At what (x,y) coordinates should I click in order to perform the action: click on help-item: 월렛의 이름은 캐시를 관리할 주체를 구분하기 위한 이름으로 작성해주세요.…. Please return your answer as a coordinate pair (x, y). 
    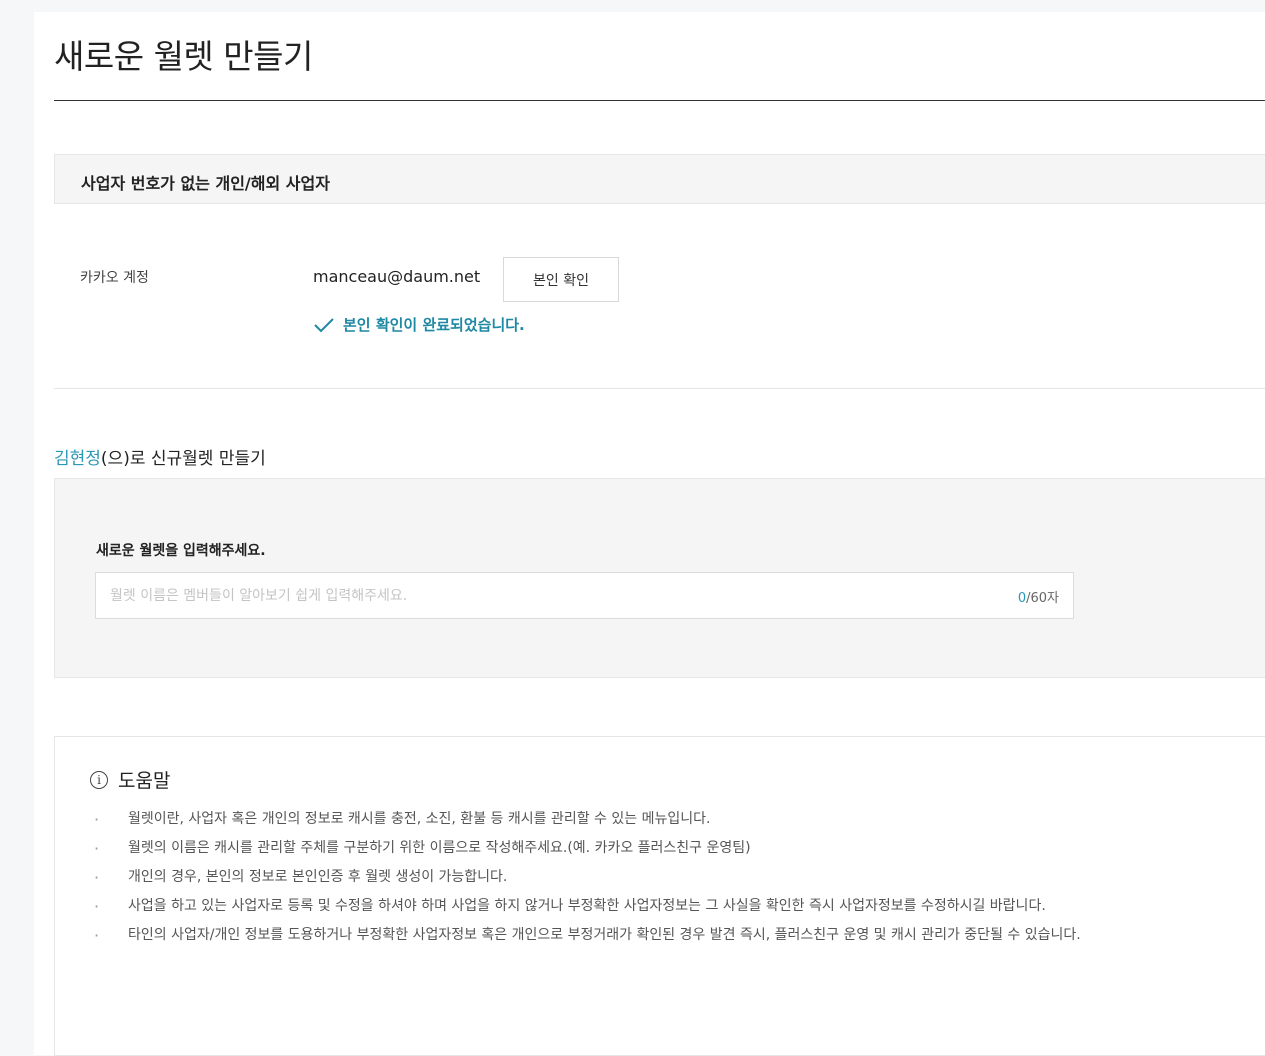
    Looking at the image, I should click on (665, 848).